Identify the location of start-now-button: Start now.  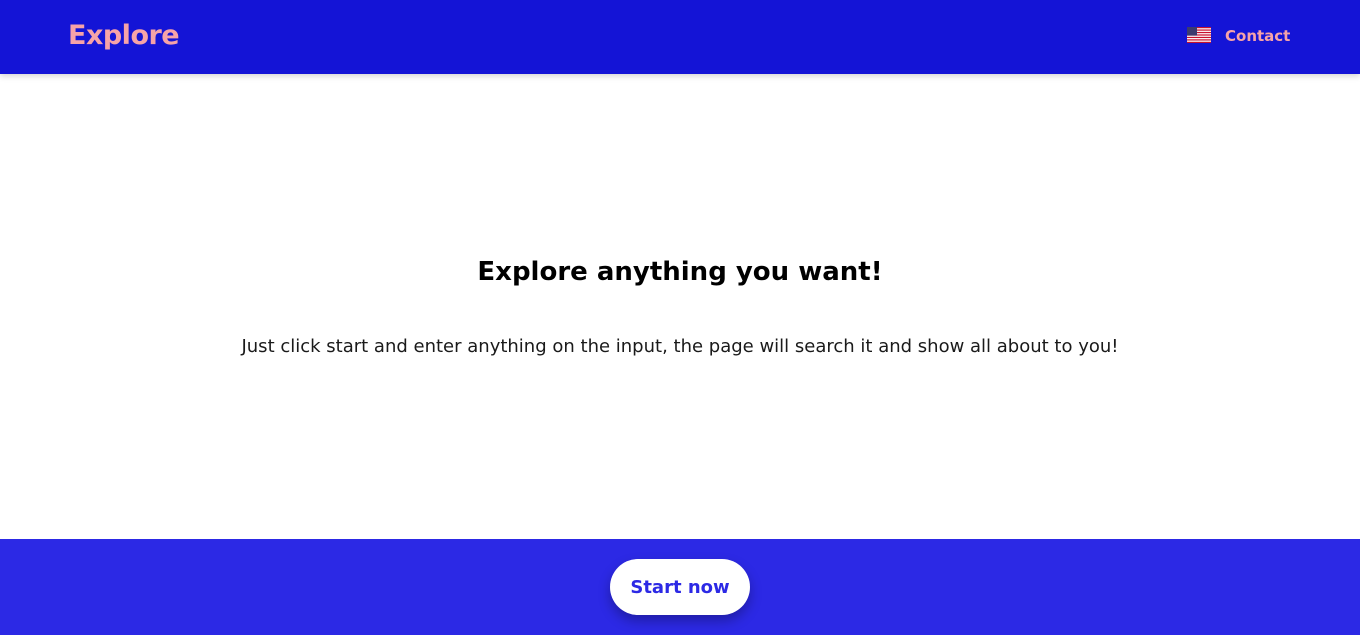
(680, 587).